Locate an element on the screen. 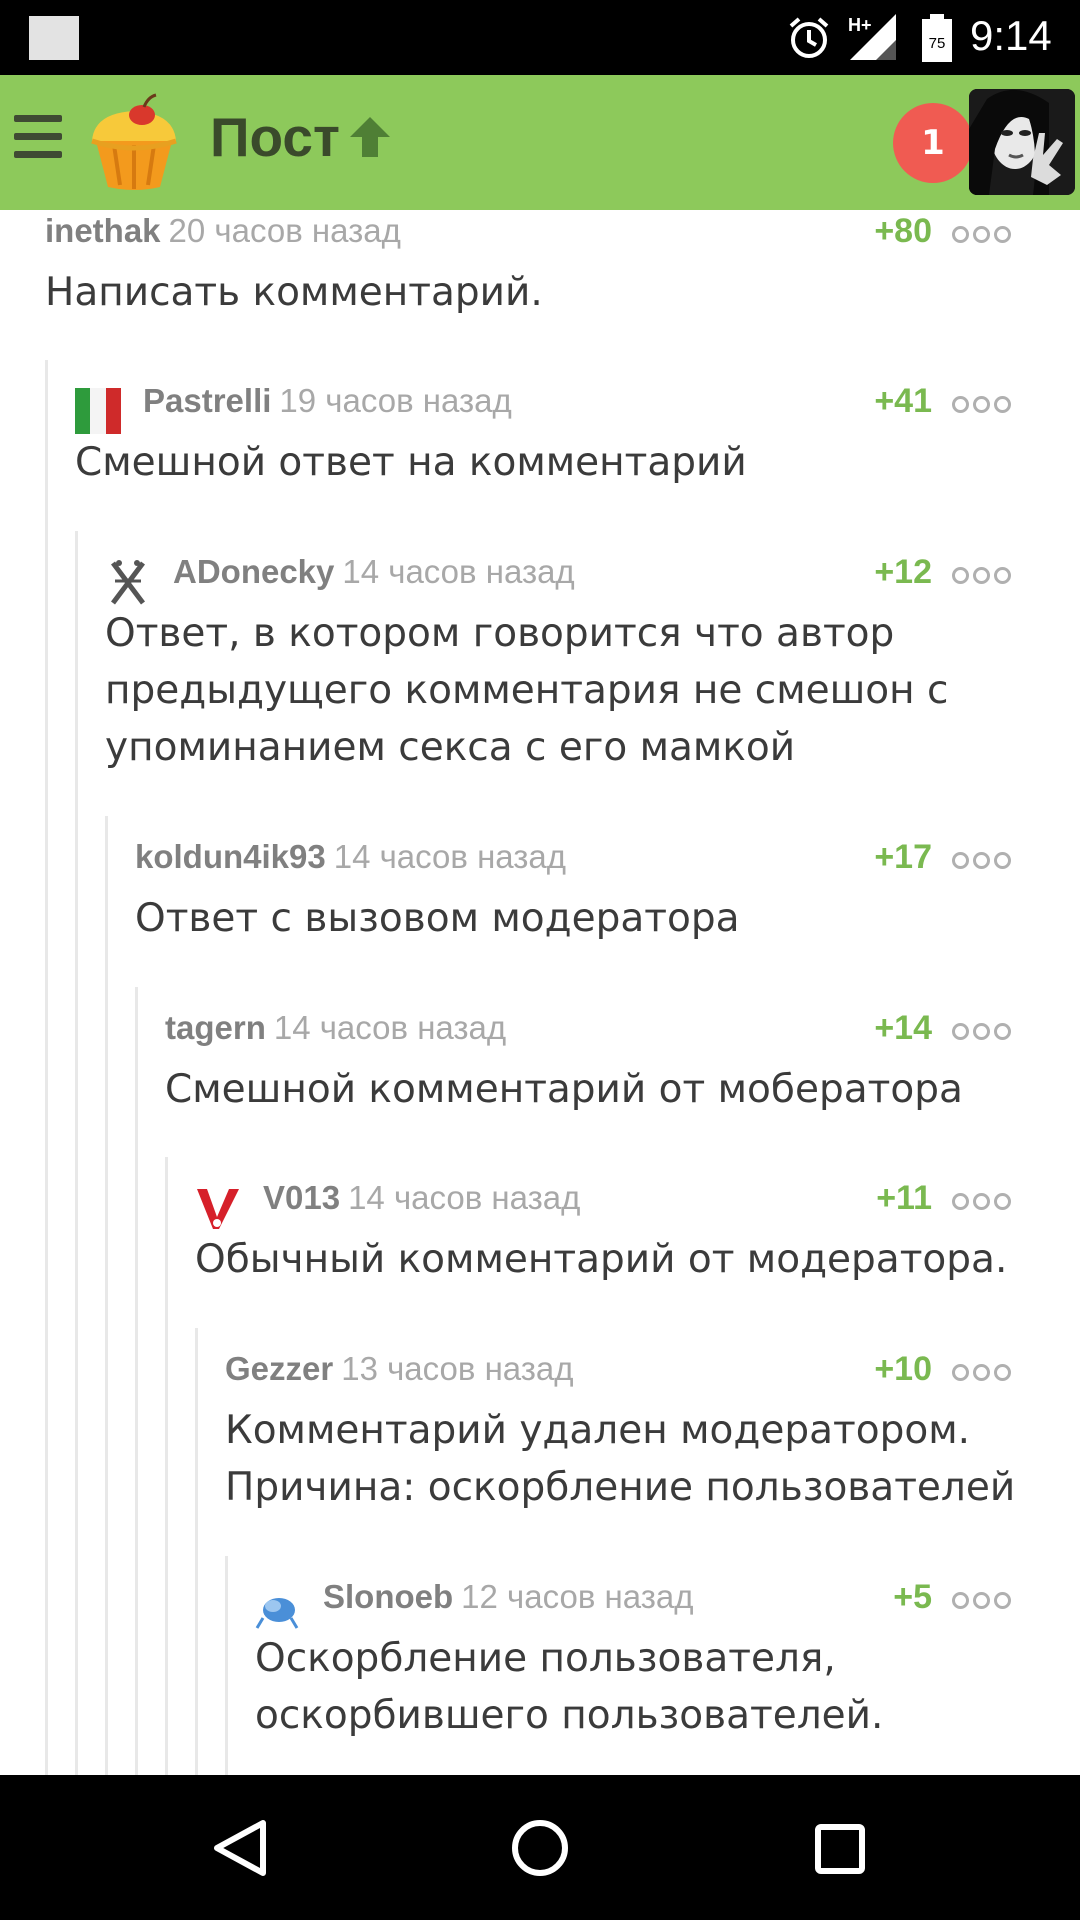 This screenshot has height=1920, width=1080. v-logo-icon is located at coordinates (218, 1208).